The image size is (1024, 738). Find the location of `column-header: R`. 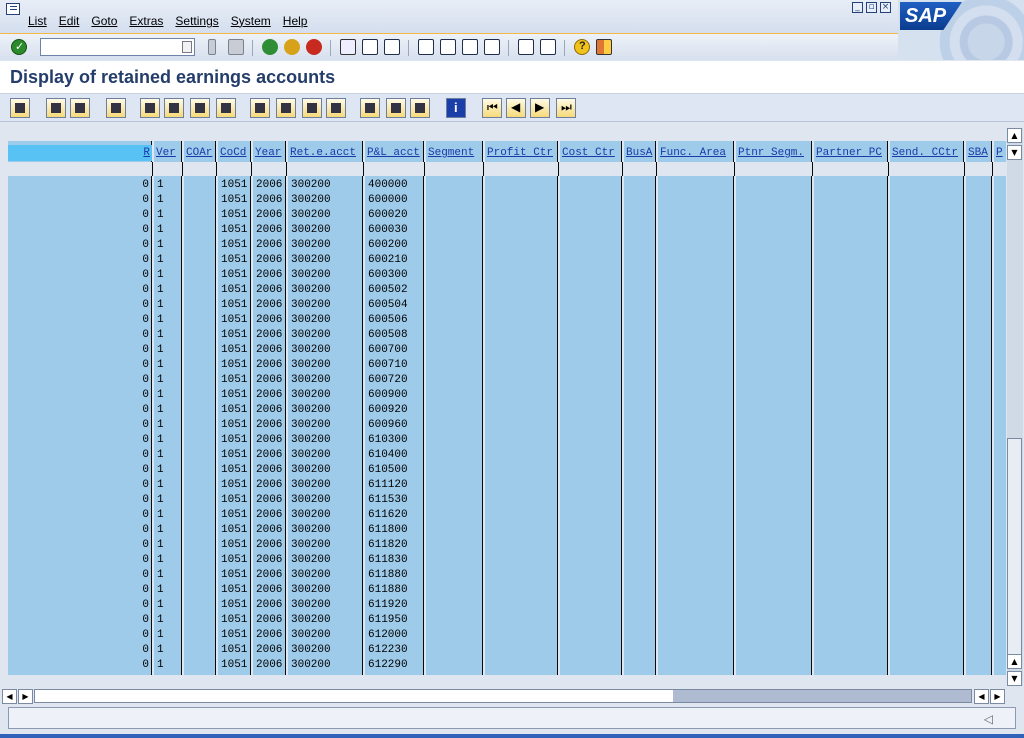

column-header: R is located at coordinates (80, 153).